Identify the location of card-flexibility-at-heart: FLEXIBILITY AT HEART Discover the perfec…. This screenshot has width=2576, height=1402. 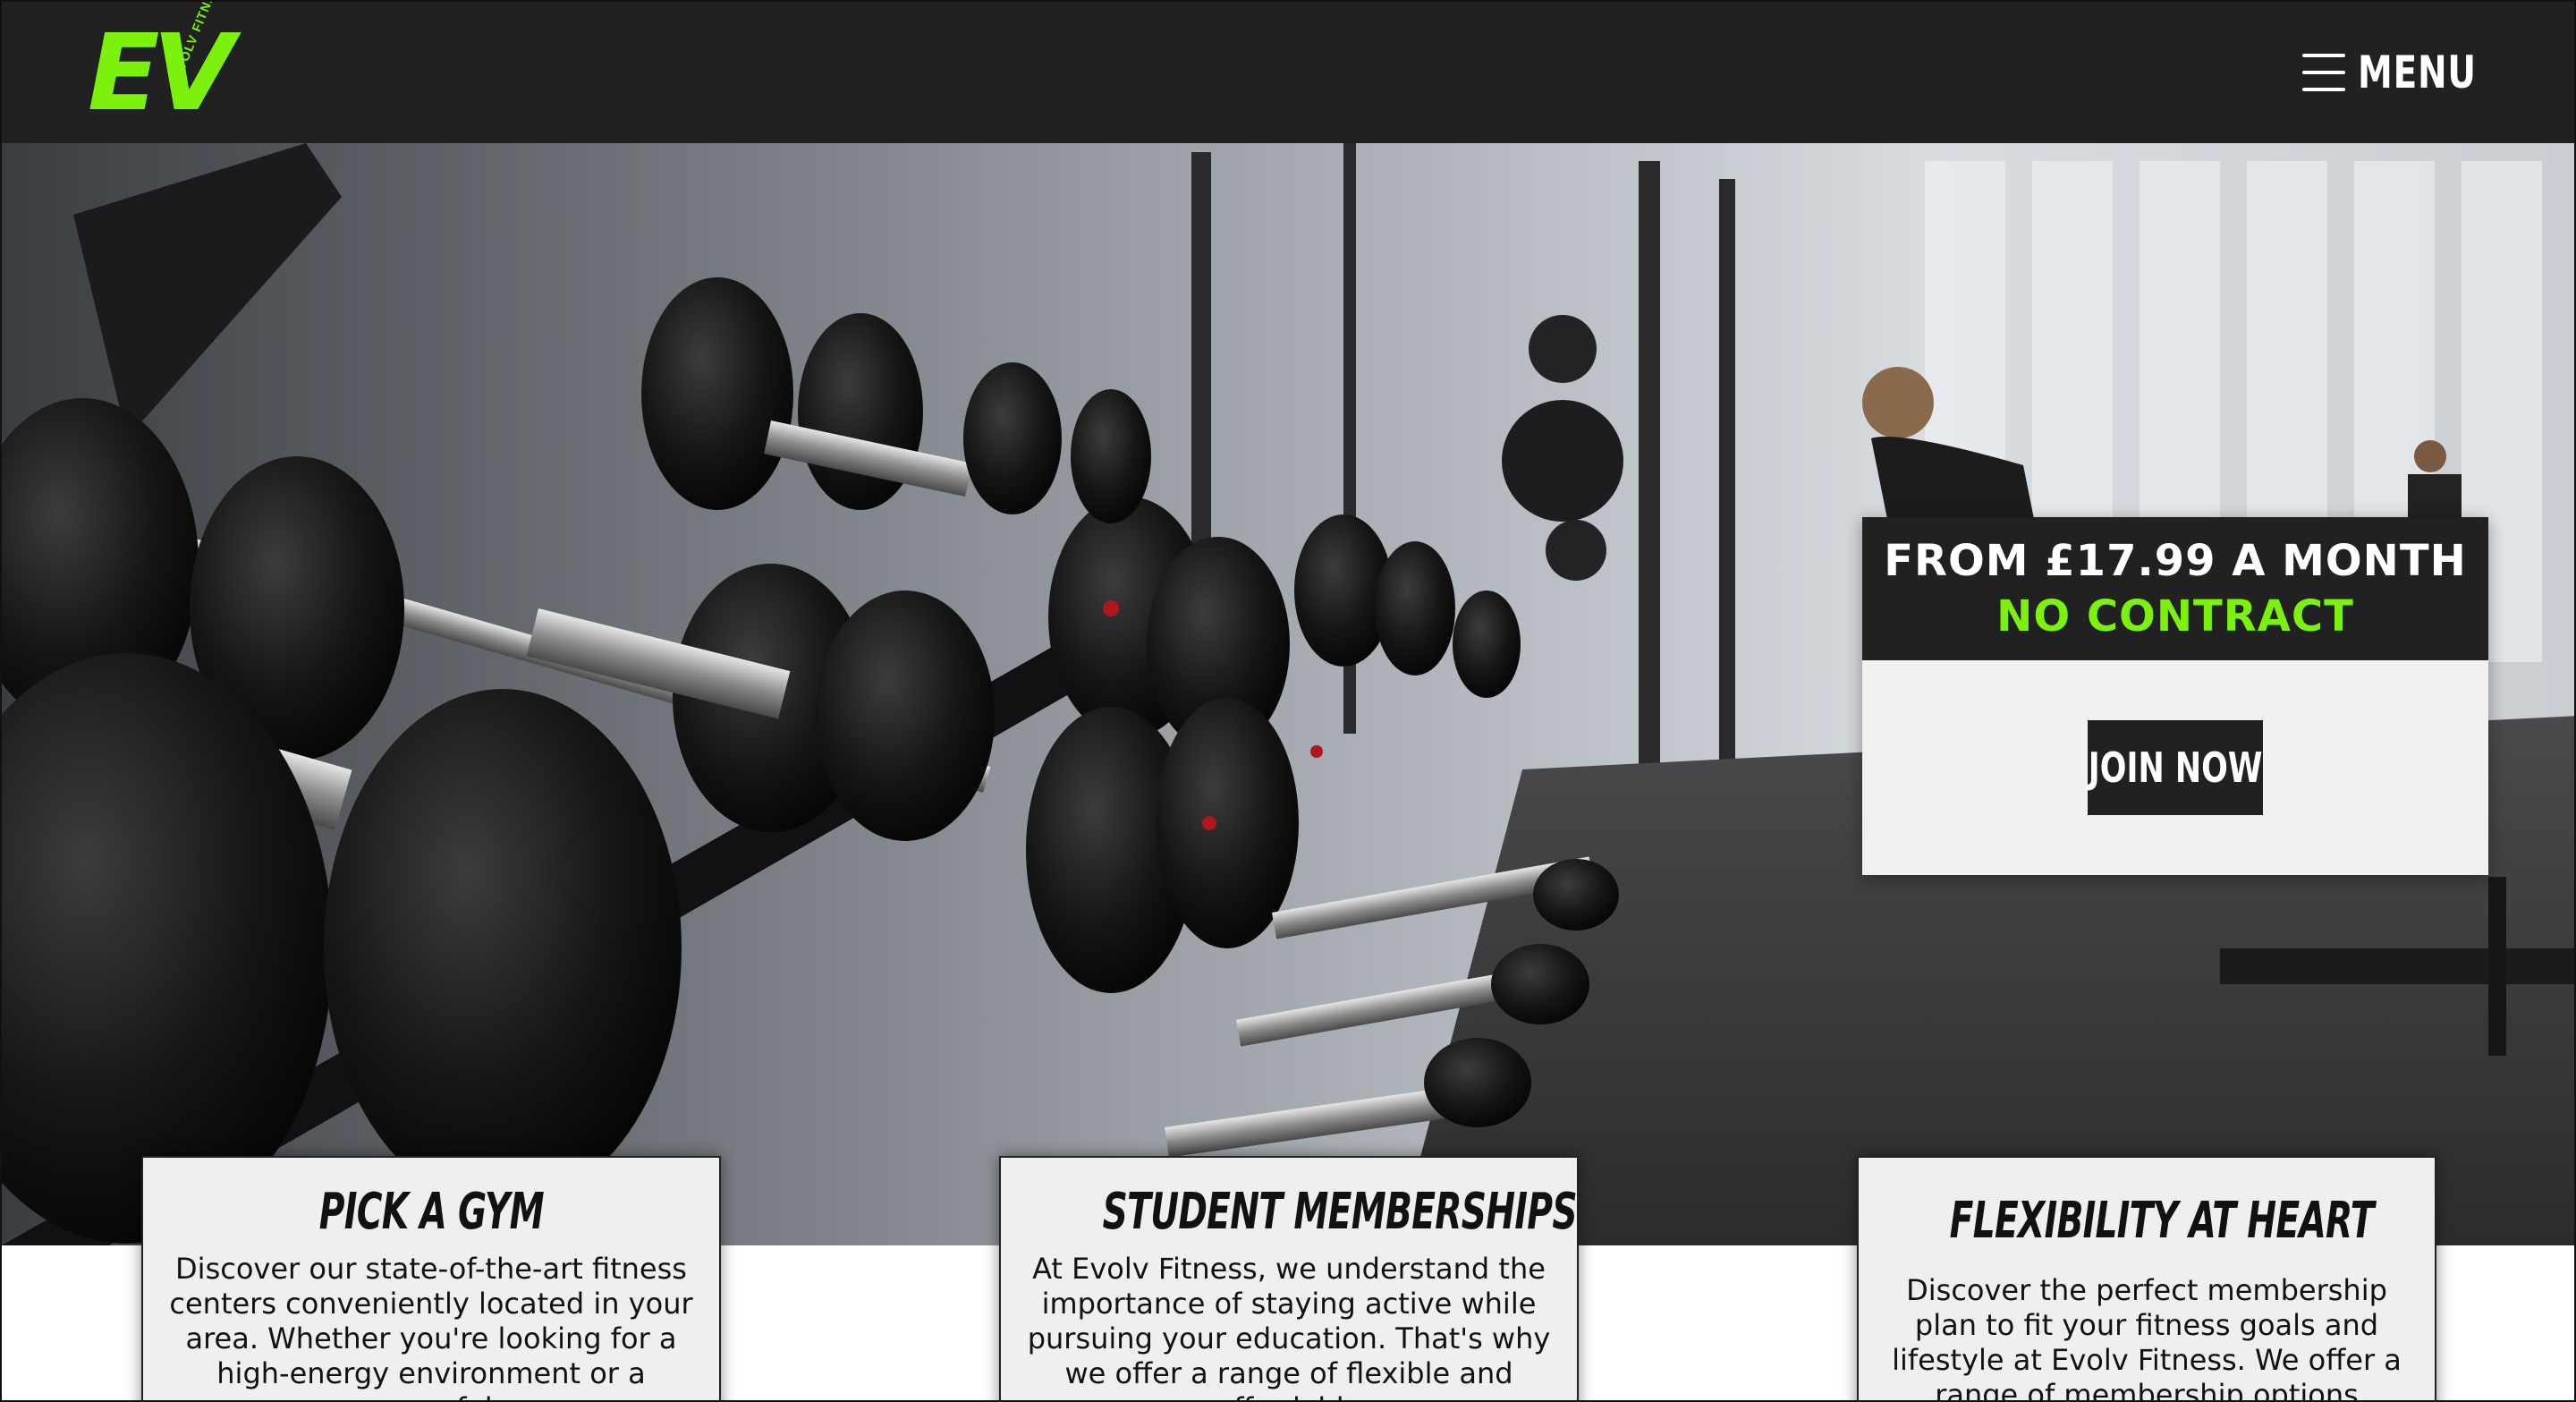
(2146, 1279).